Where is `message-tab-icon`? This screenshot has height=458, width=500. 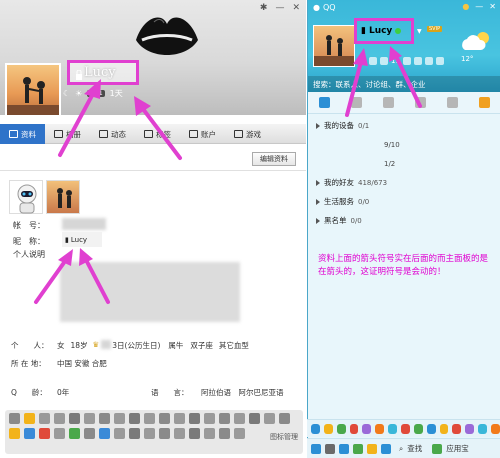 message-tab-icon is located at coordinates (485, 102).